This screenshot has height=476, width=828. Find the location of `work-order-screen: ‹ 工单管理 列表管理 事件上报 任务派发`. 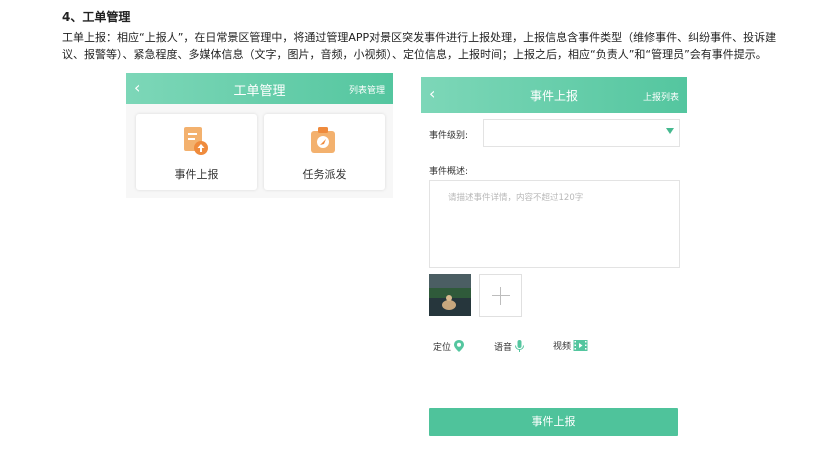

work-order-screen: ‹ 工单管理 列表管理 事件上报 任务派发 is located at coordinates (259, 135).